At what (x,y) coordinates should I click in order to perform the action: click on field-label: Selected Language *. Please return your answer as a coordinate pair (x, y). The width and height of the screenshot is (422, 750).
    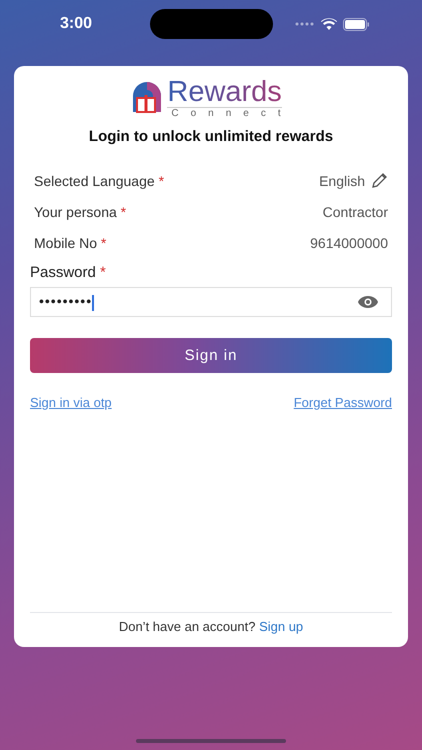
    Looking at the image, I should click on (99, 180).